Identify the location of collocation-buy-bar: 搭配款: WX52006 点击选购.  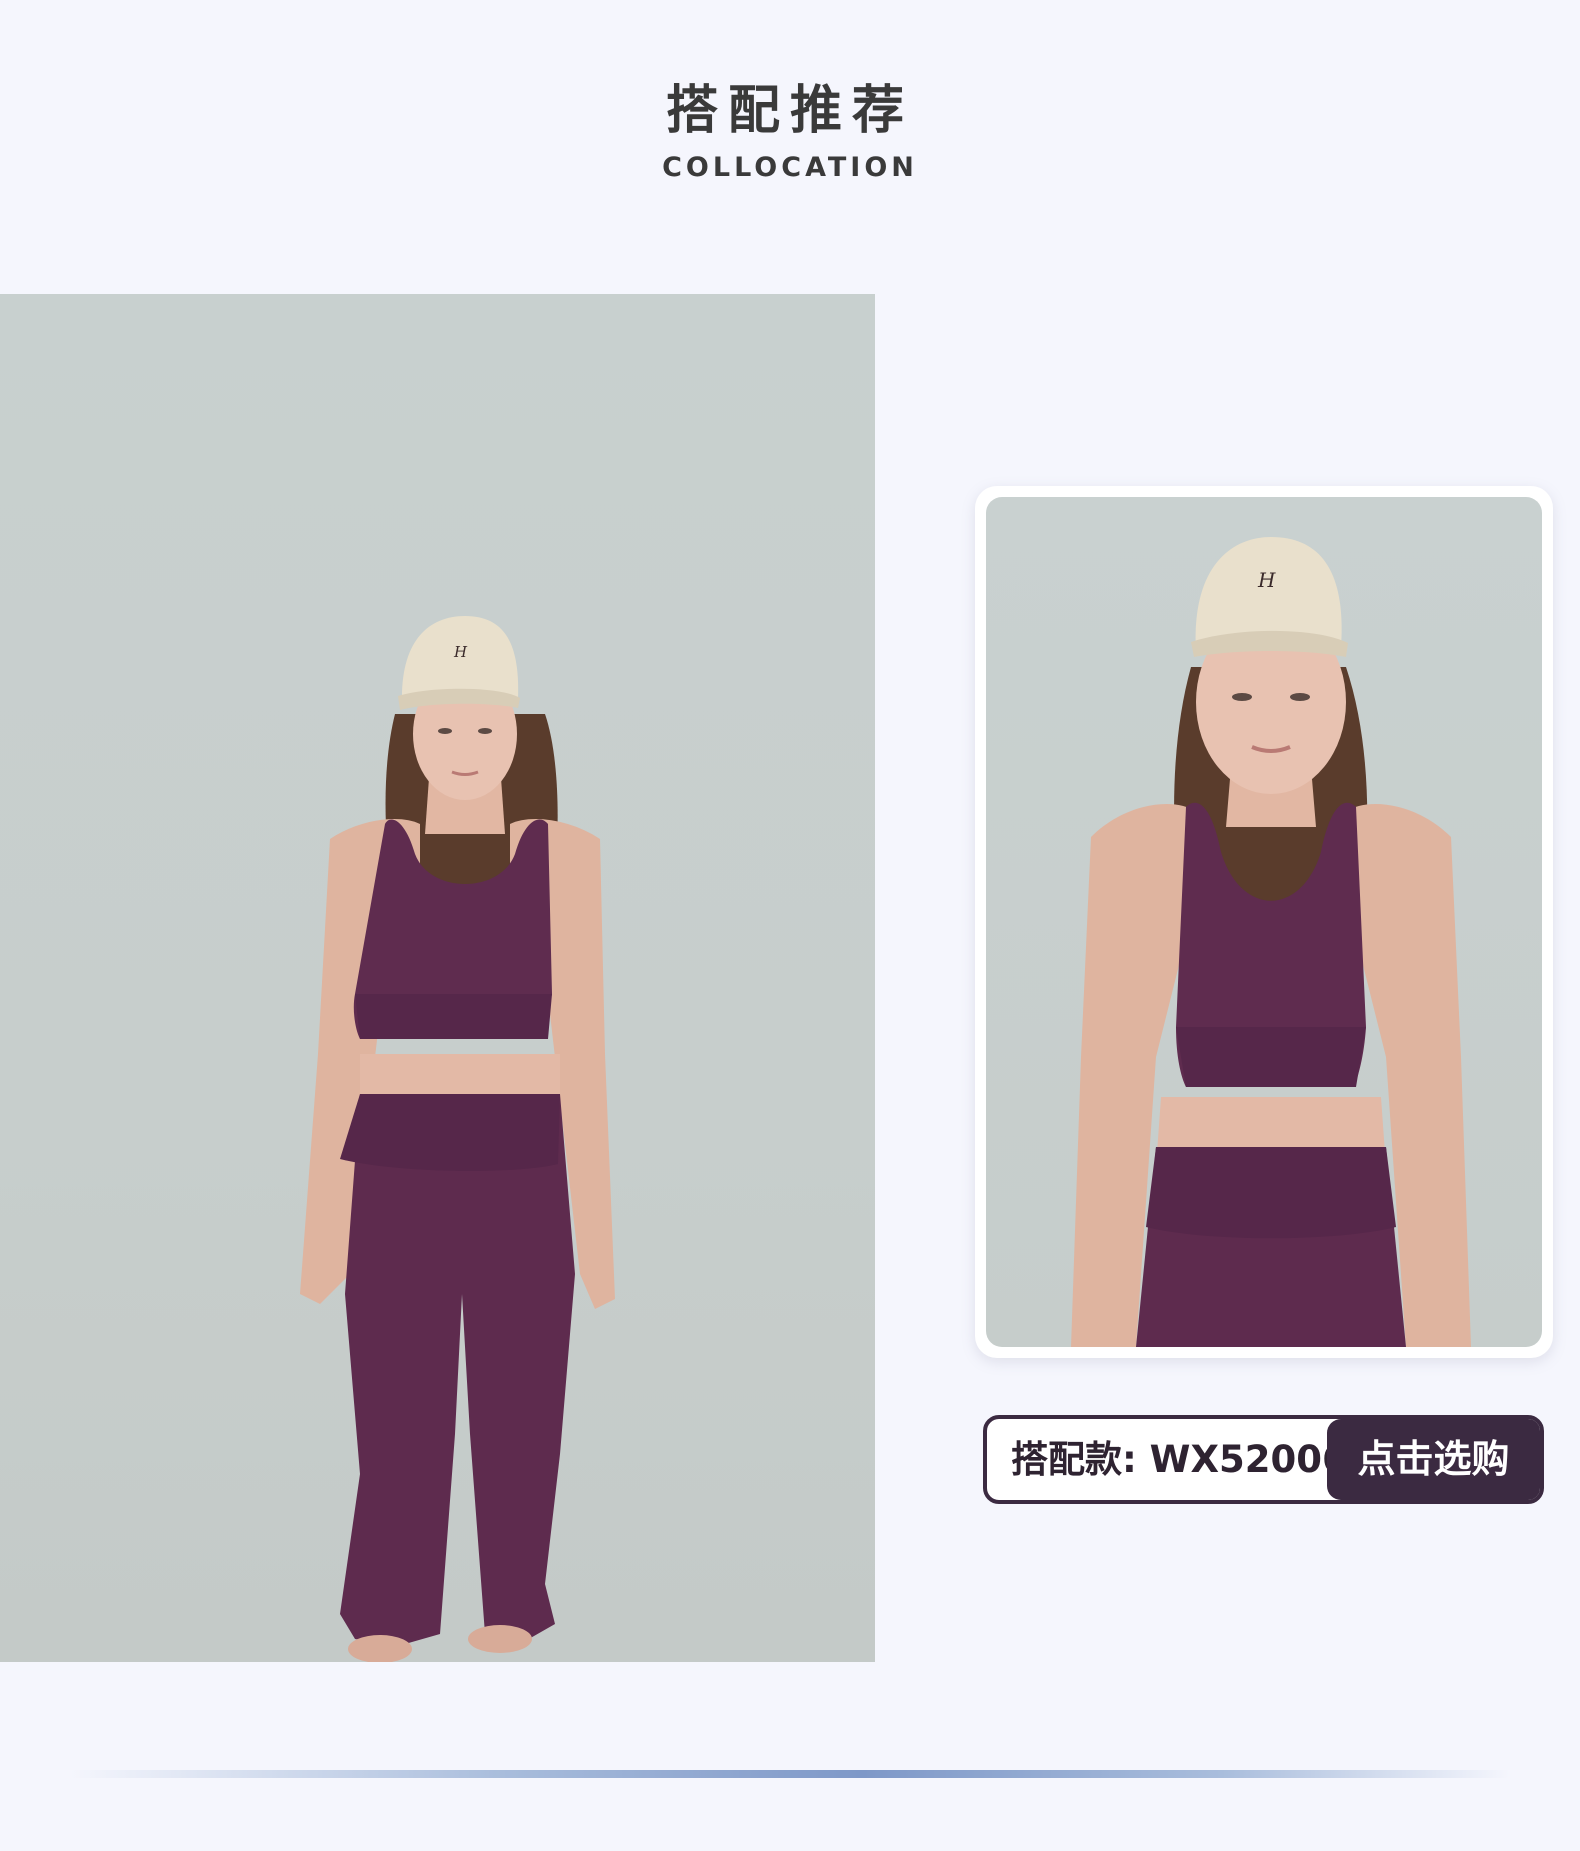
(1263, 1459).